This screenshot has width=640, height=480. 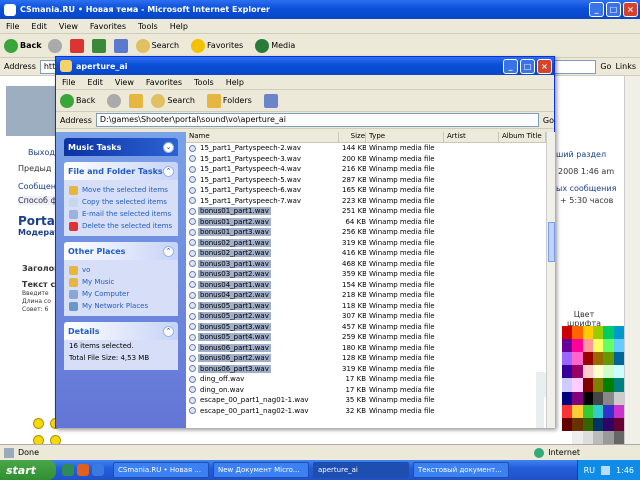 I want to click on ie-scrollbar, so click(x=632, y=260).